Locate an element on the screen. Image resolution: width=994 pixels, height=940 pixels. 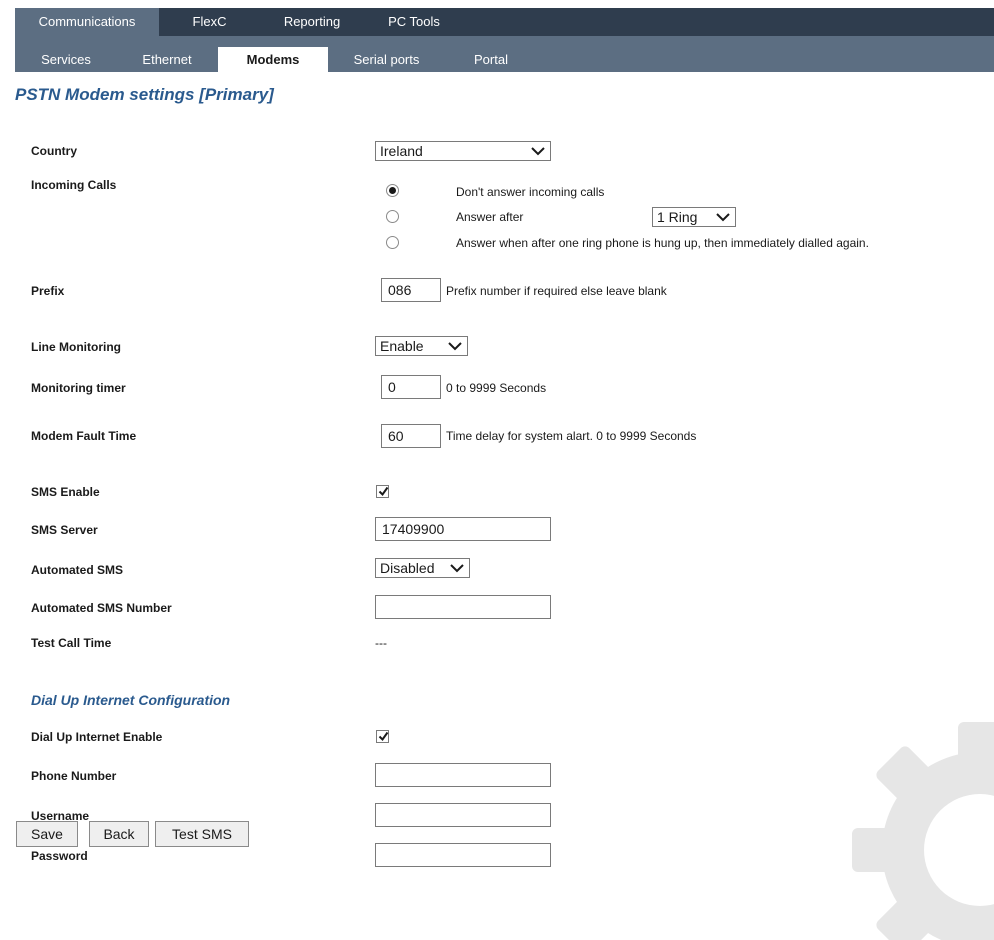
line-monitoring-select: Enable is located at coordinates (421, 346).